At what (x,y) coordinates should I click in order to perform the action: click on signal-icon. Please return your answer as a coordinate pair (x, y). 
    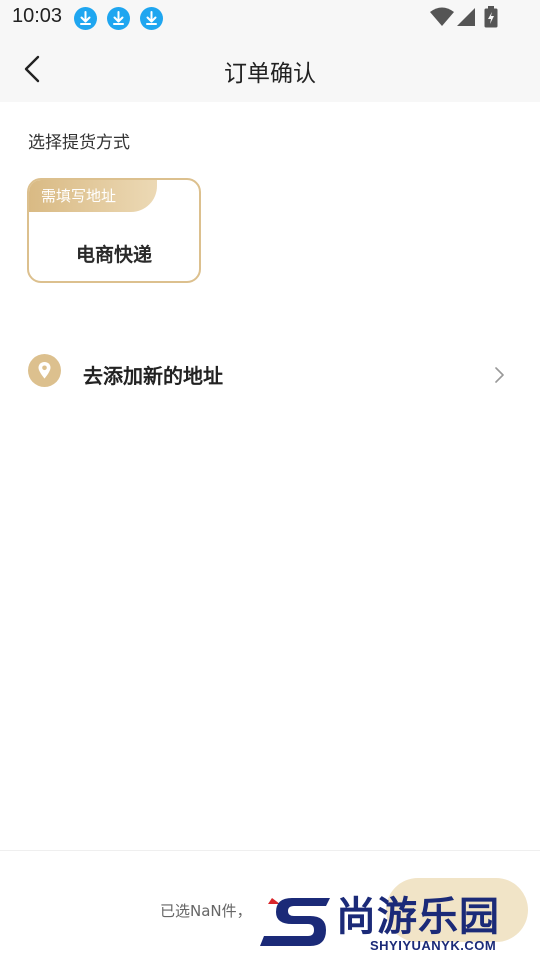
    Looking at the image, I should click on (466, 19).